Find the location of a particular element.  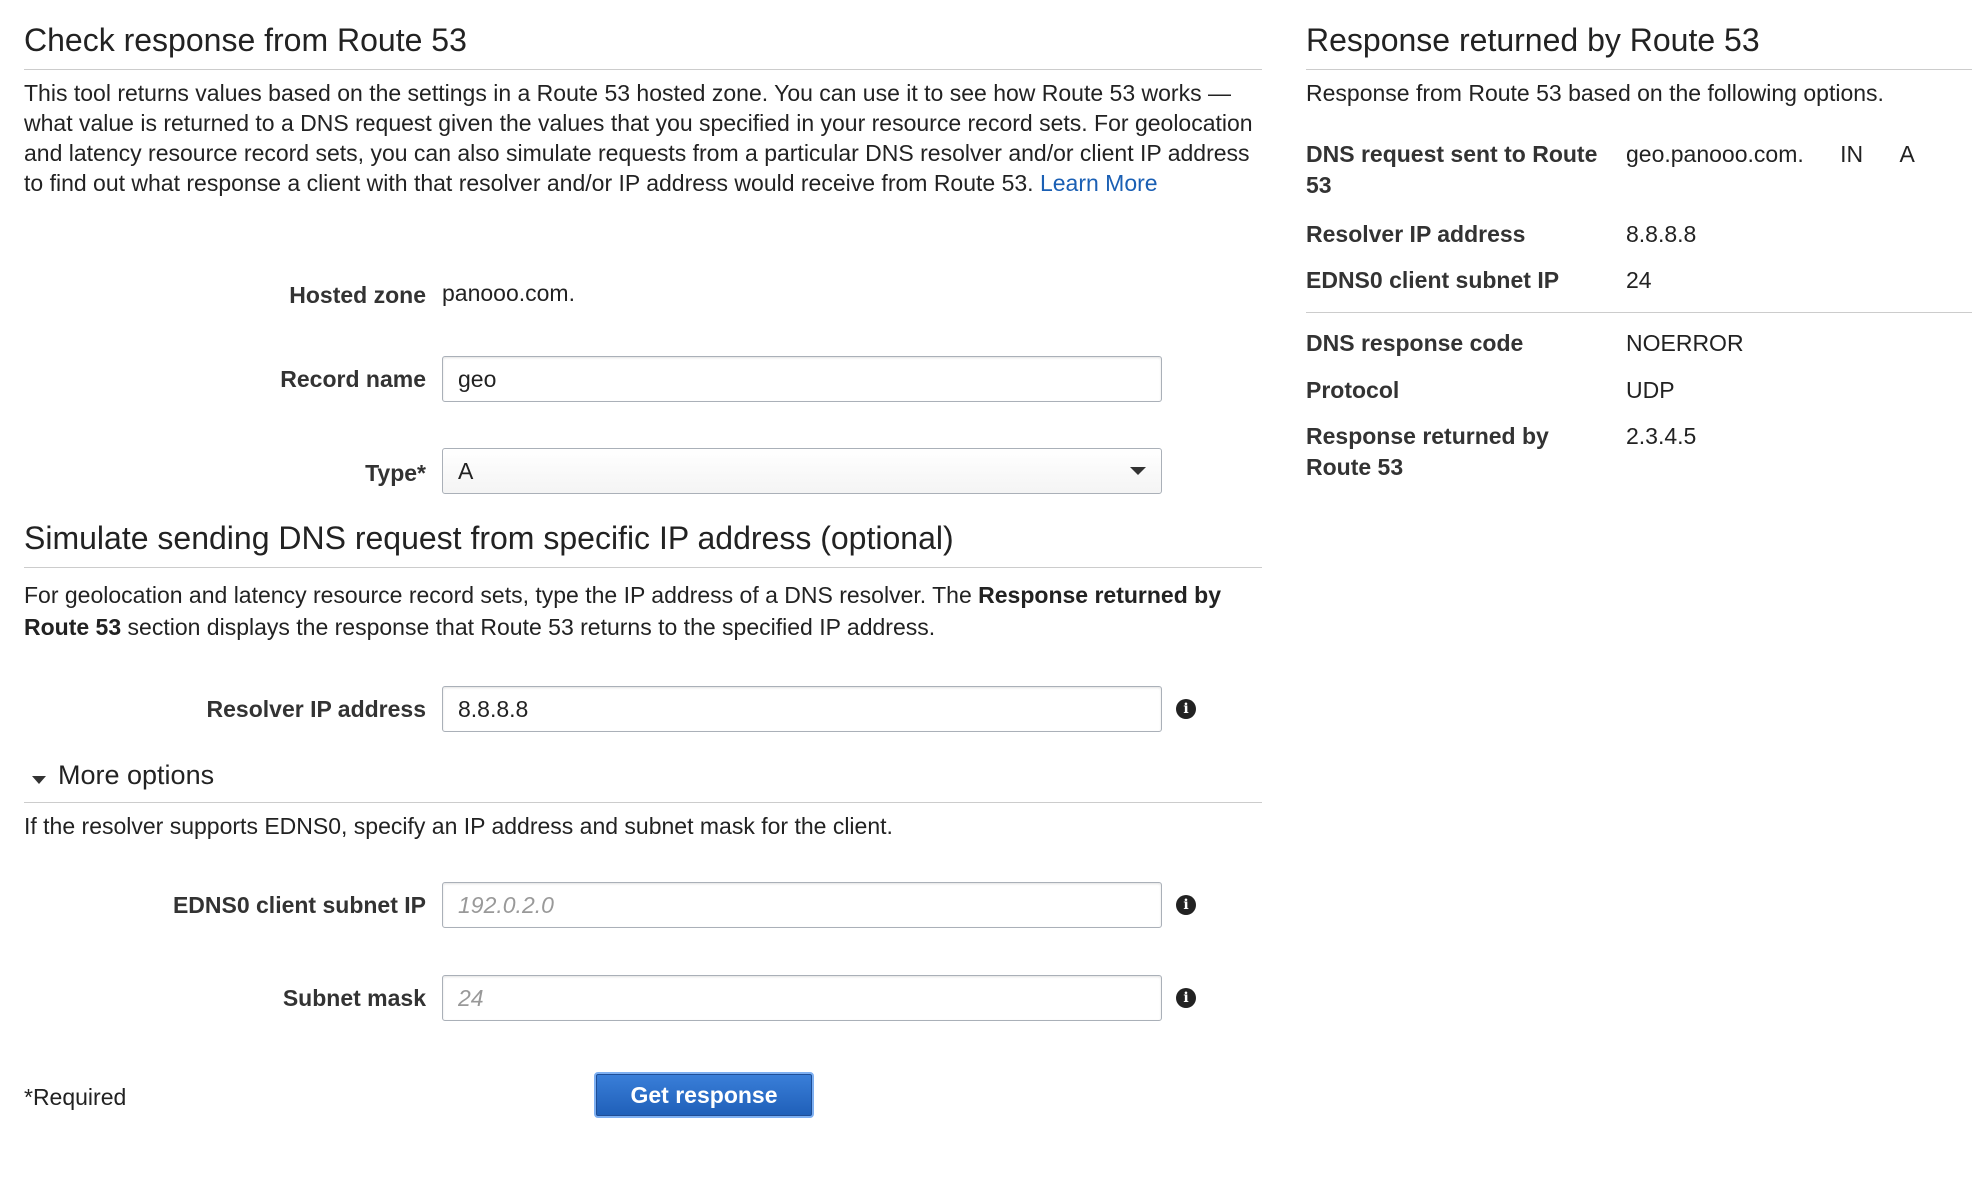

hosted-zone-value: panooo.com. is located at coordinates (508, 293).